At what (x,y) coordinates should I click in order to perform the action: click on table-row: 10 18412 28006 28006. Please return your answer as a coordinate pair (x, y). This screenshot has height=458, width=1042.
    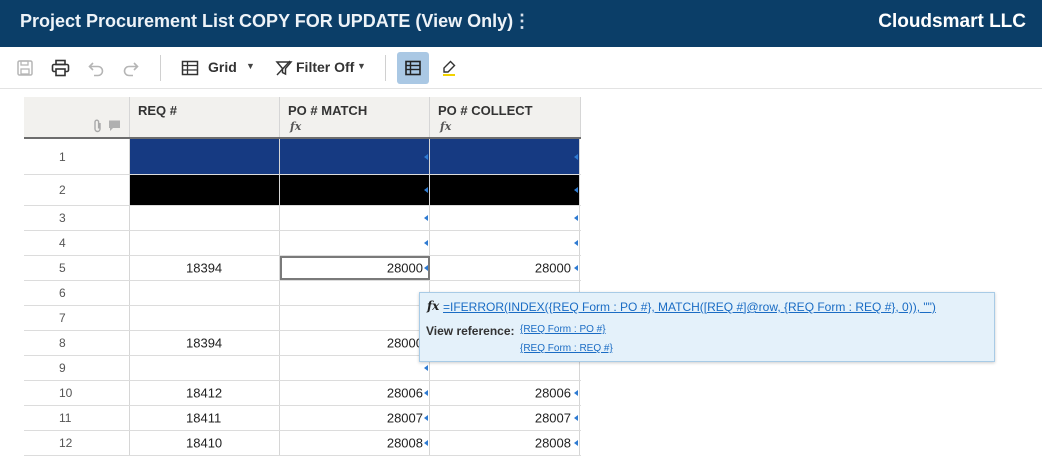
    Looking at the image, I should click on (302, 393).